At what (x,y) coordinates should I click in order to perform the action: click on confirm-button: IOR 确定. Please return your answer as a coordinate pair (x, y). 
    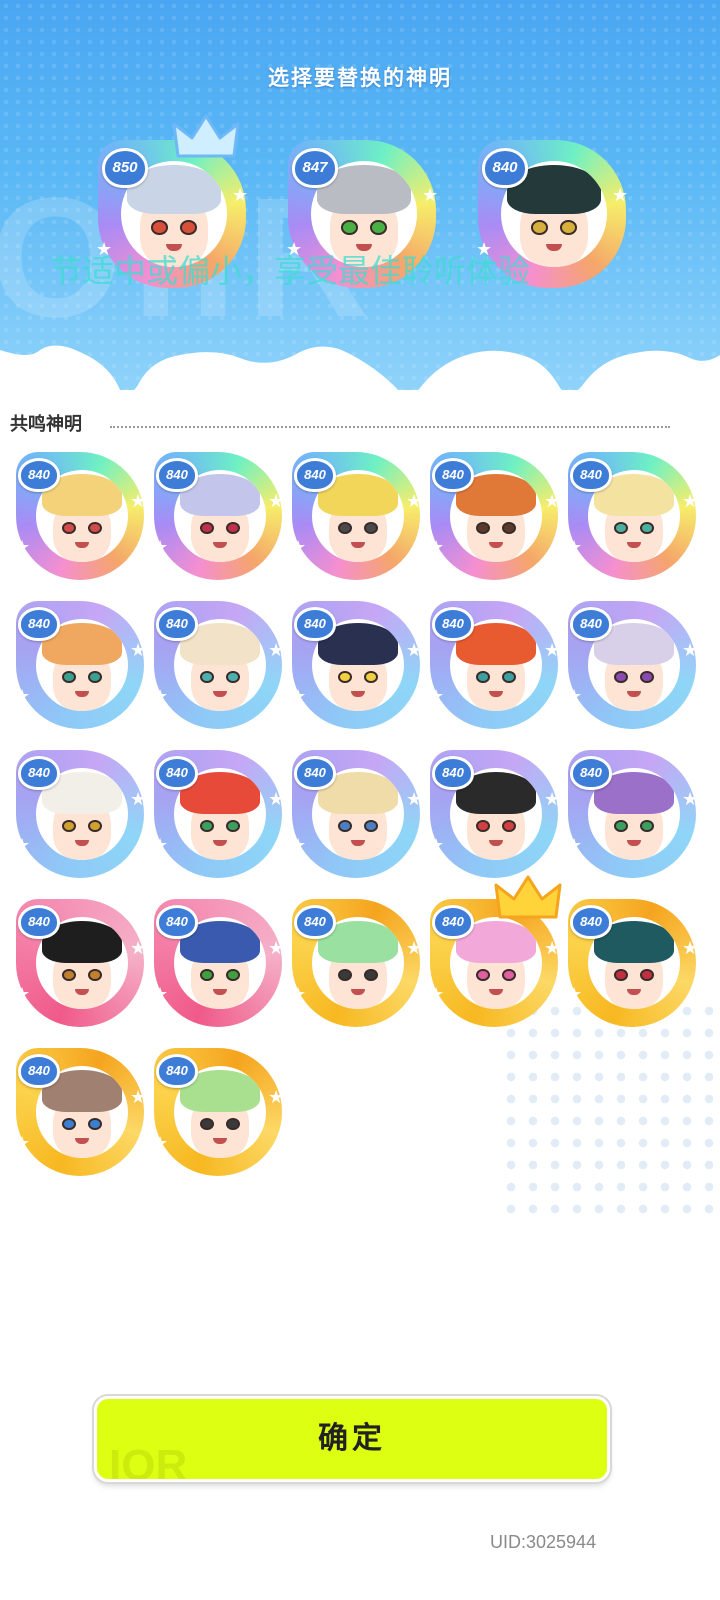
    Looking at the image, I should click on (352, 1439).